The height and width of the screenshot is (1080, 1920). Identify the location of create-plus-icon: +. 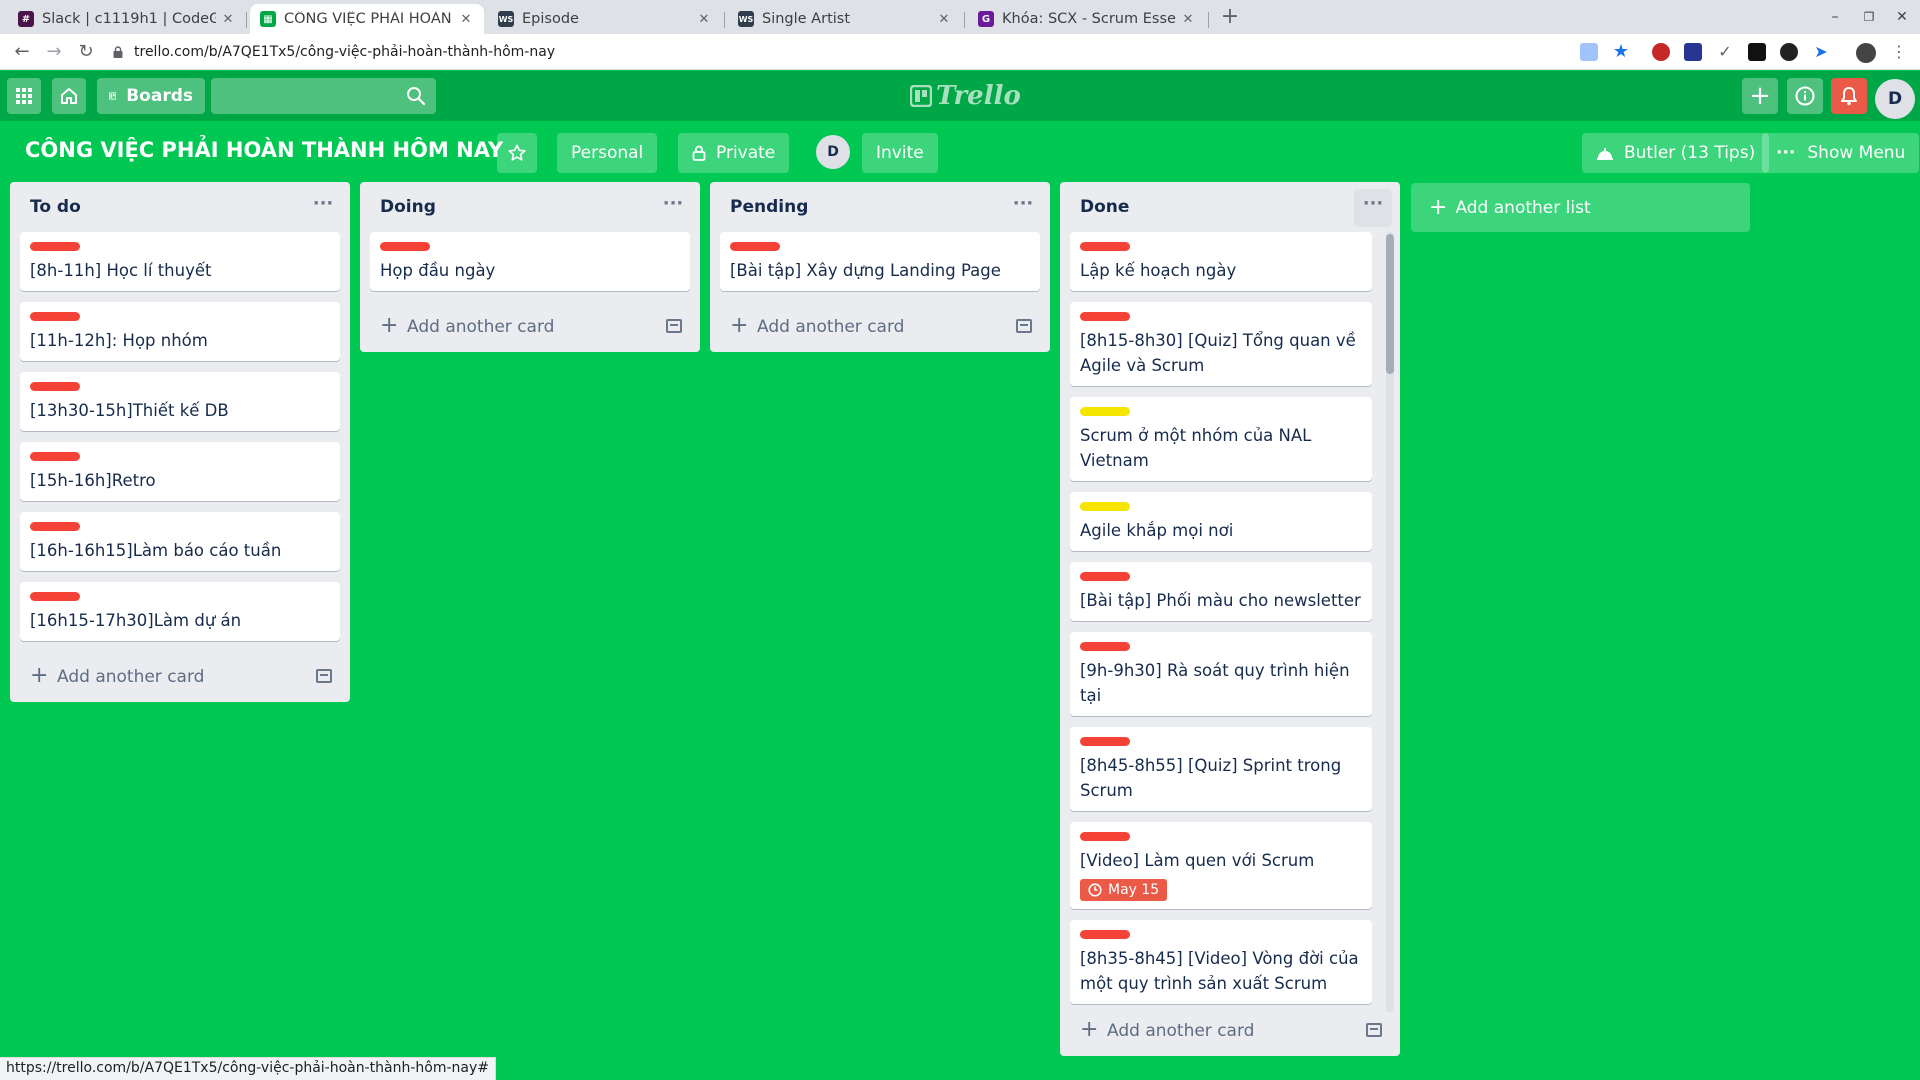
(1760, 96).